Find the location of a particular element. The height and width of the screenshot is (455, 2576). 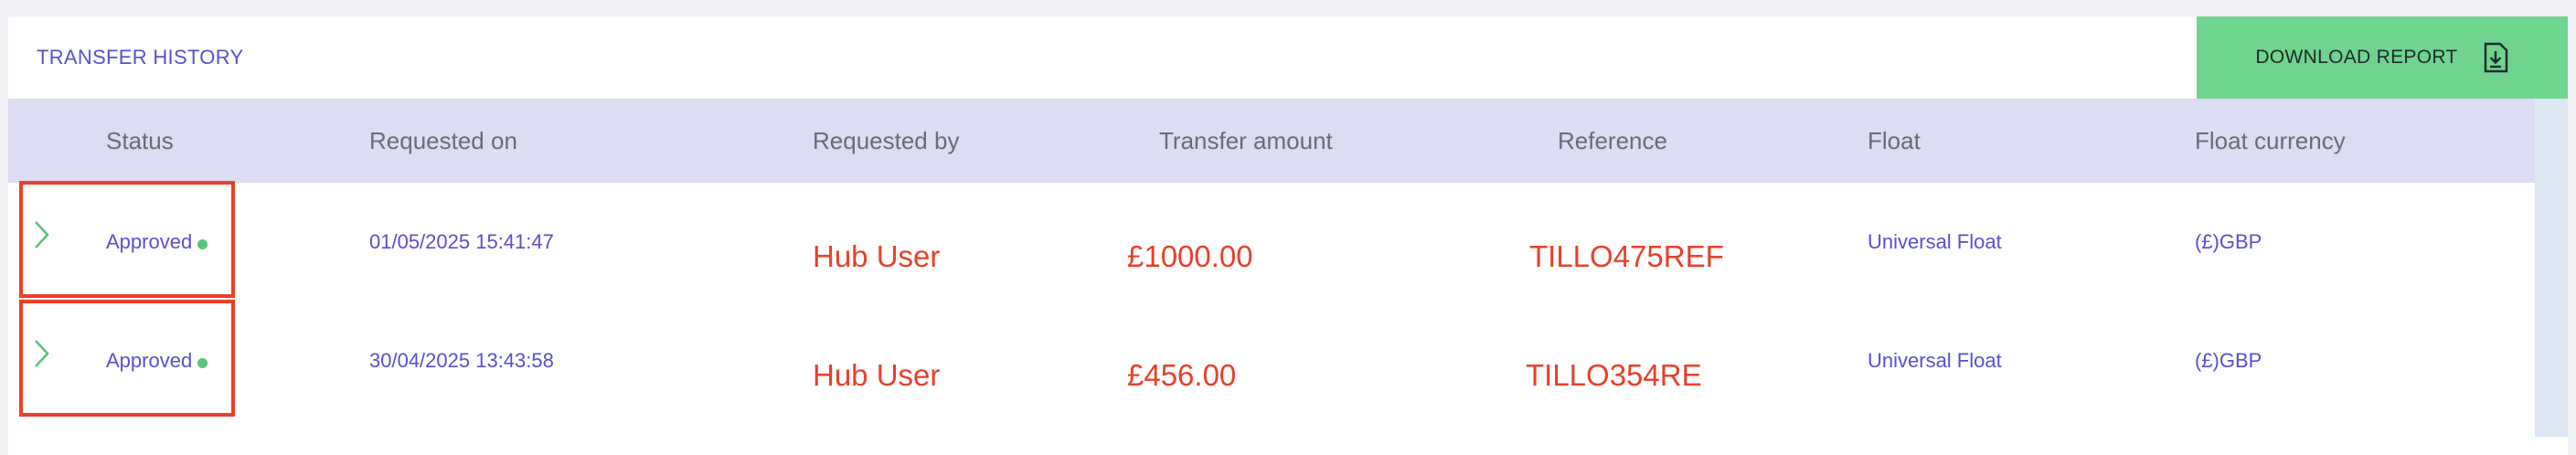

column-header-reference: Reference is located at coordinates (1613, 141).